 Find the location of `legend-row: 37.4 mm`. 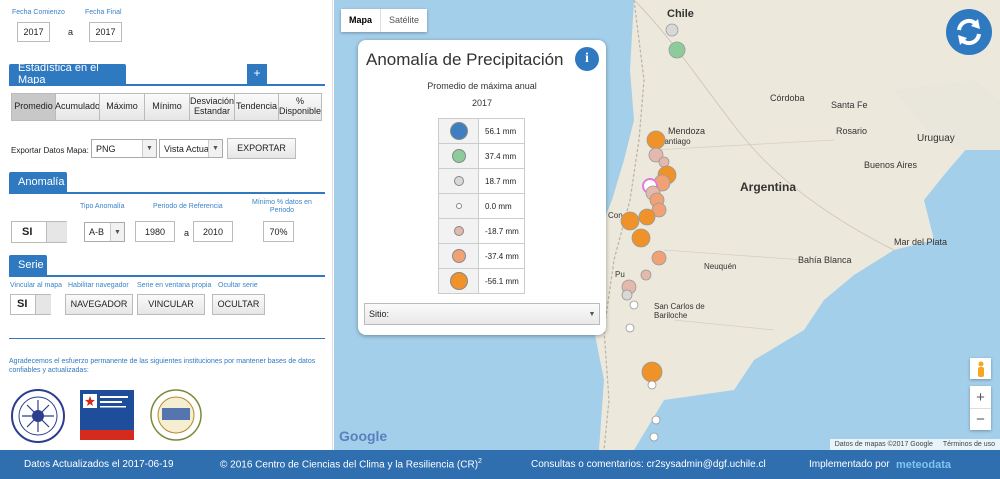

legend-row: 37.4 mm is located at coordinates (481, 156).